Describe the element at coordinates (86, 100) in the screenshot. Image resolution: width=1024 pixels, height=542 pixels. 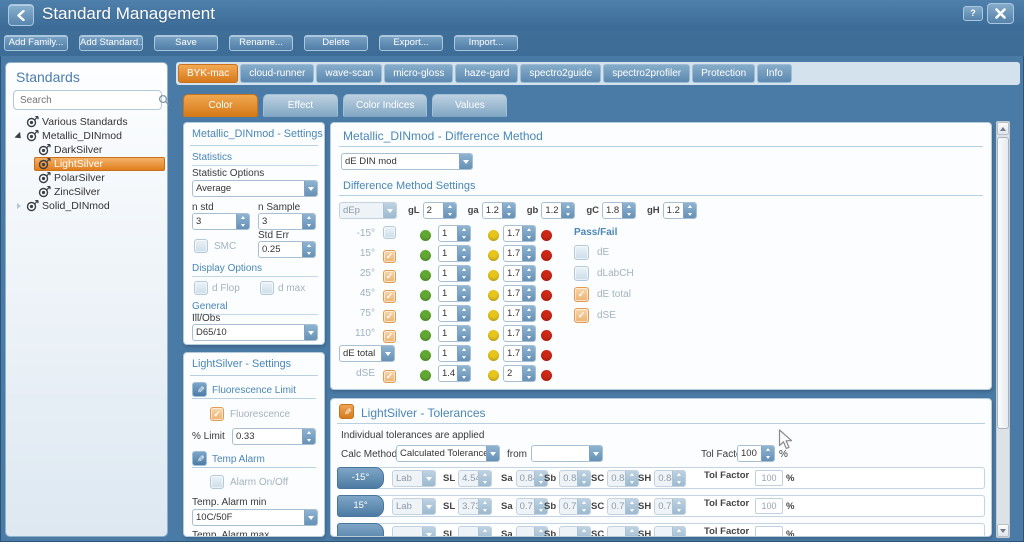
I see `search-input` at that location.